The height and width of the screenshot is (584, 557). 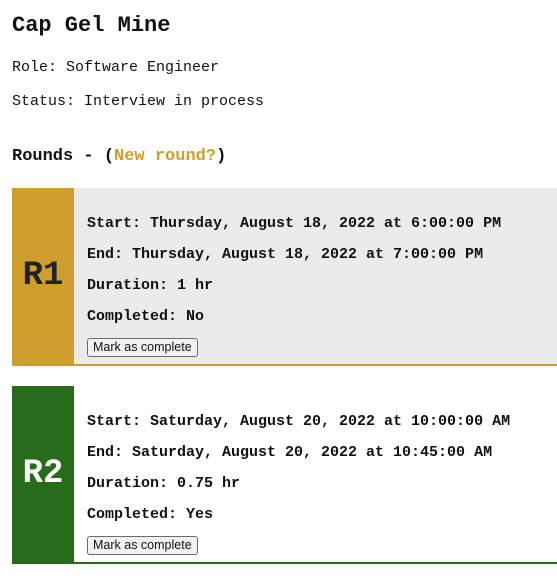 I want to click on new-round-link: New round?, so click(x=165, y=156).